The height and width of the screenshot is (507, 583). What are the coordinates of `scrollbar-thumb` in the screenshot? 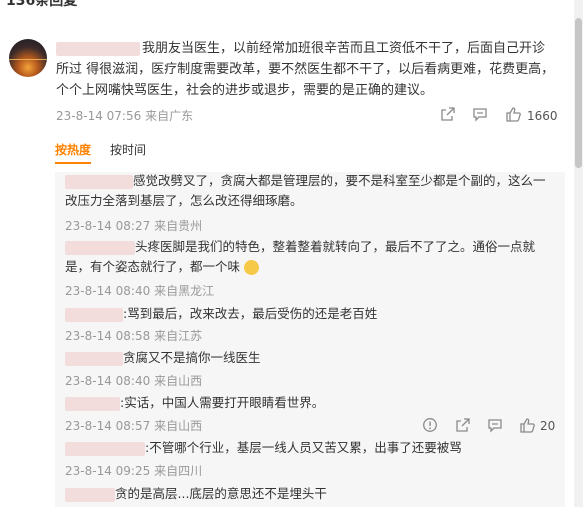 It's located at (578, 93).